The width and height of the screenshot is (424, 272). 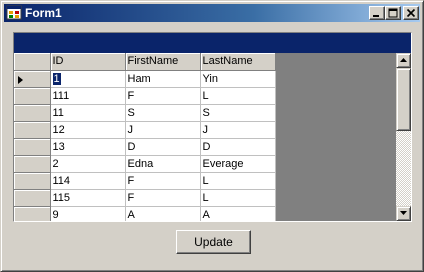 I want to click on table-row: 11 S S, so click(x=145, y=113).